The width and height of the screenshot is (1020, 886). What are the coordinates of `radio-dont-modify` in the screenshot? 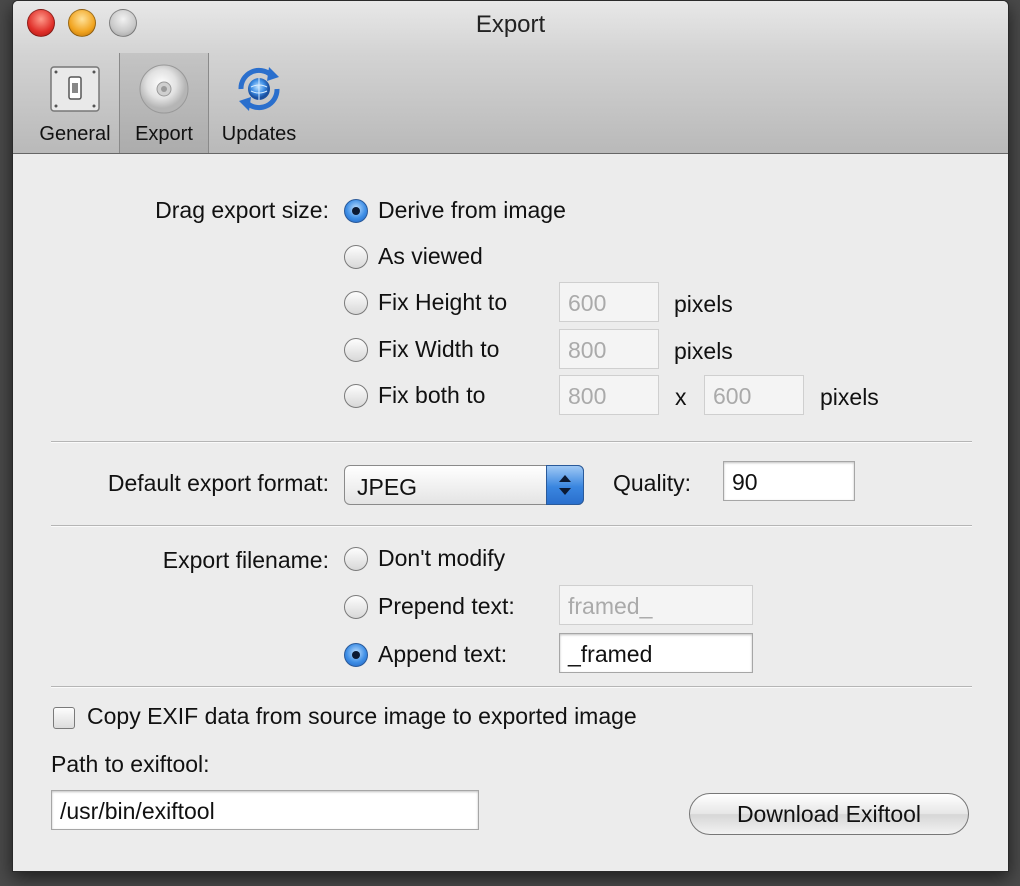 It's located at (356, 559).